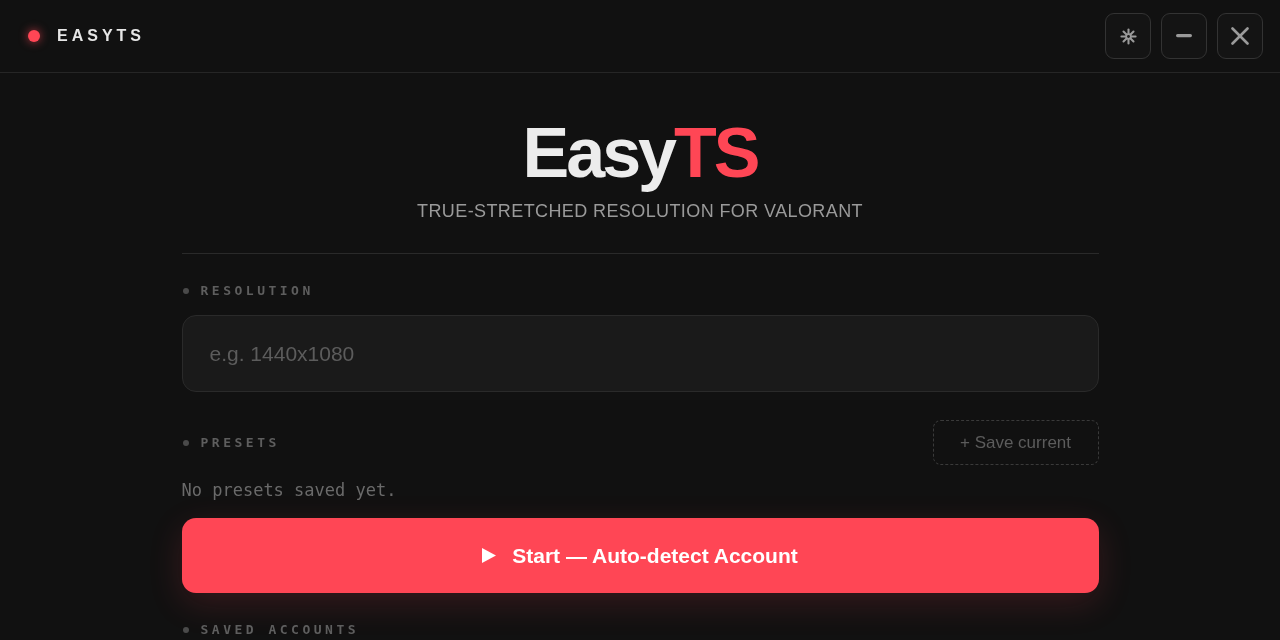 This screenshot has height=640, width=1280. Describe the element at coordinates (34, 36) in the screenshot. I see `status-dot-icon` at that location.